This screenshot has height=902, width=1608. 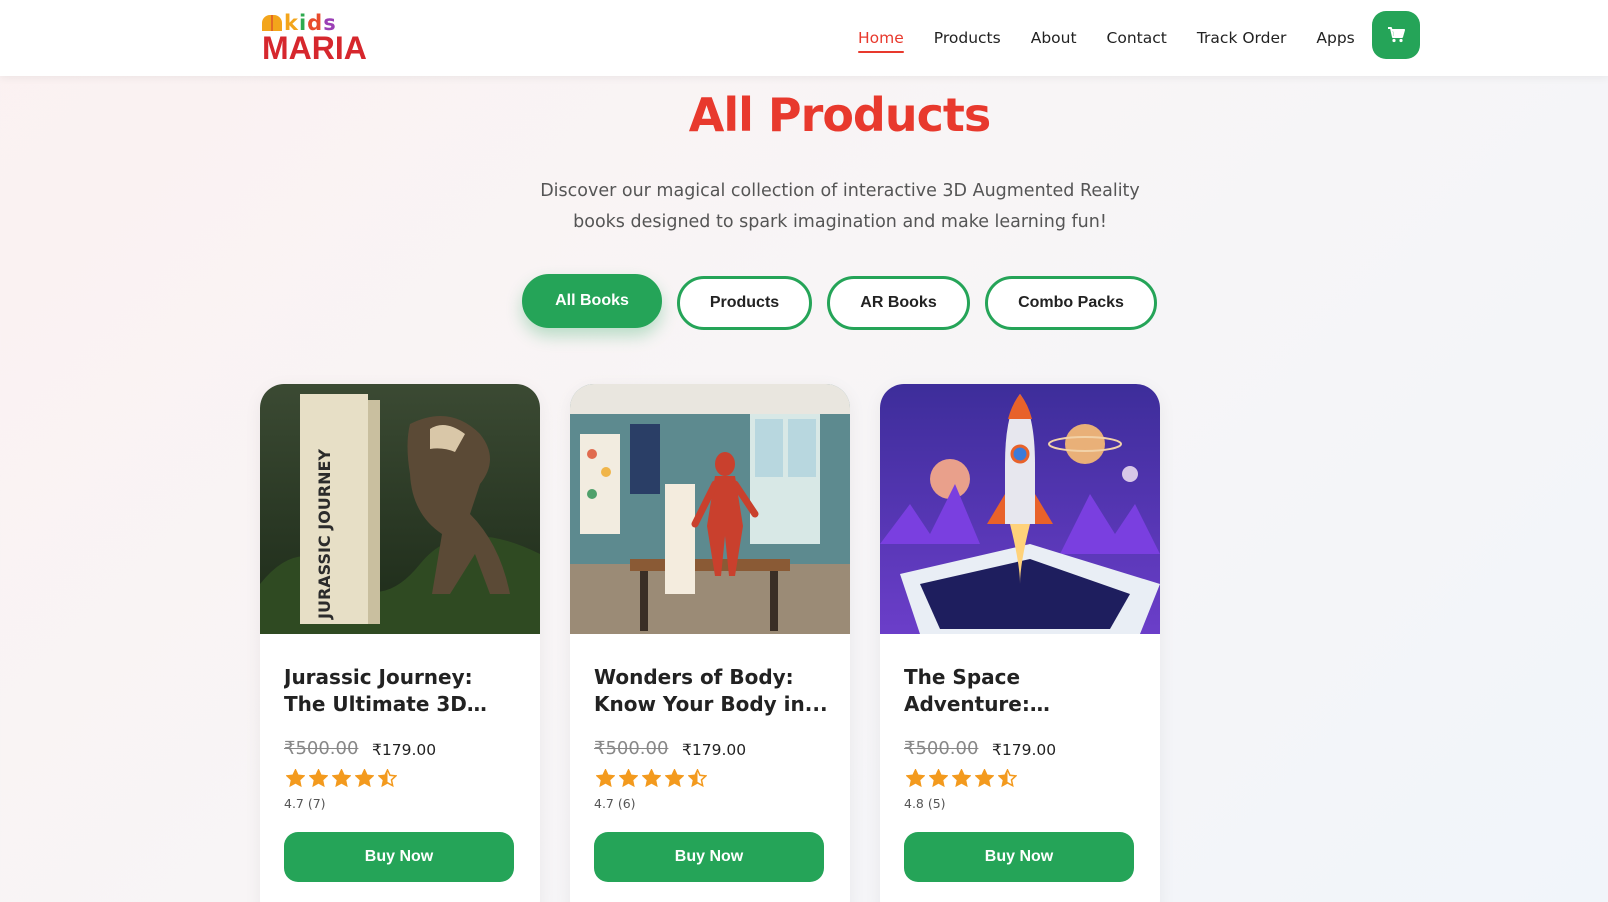 I want to click on nav-products: Products, so click(x=967, y=38).